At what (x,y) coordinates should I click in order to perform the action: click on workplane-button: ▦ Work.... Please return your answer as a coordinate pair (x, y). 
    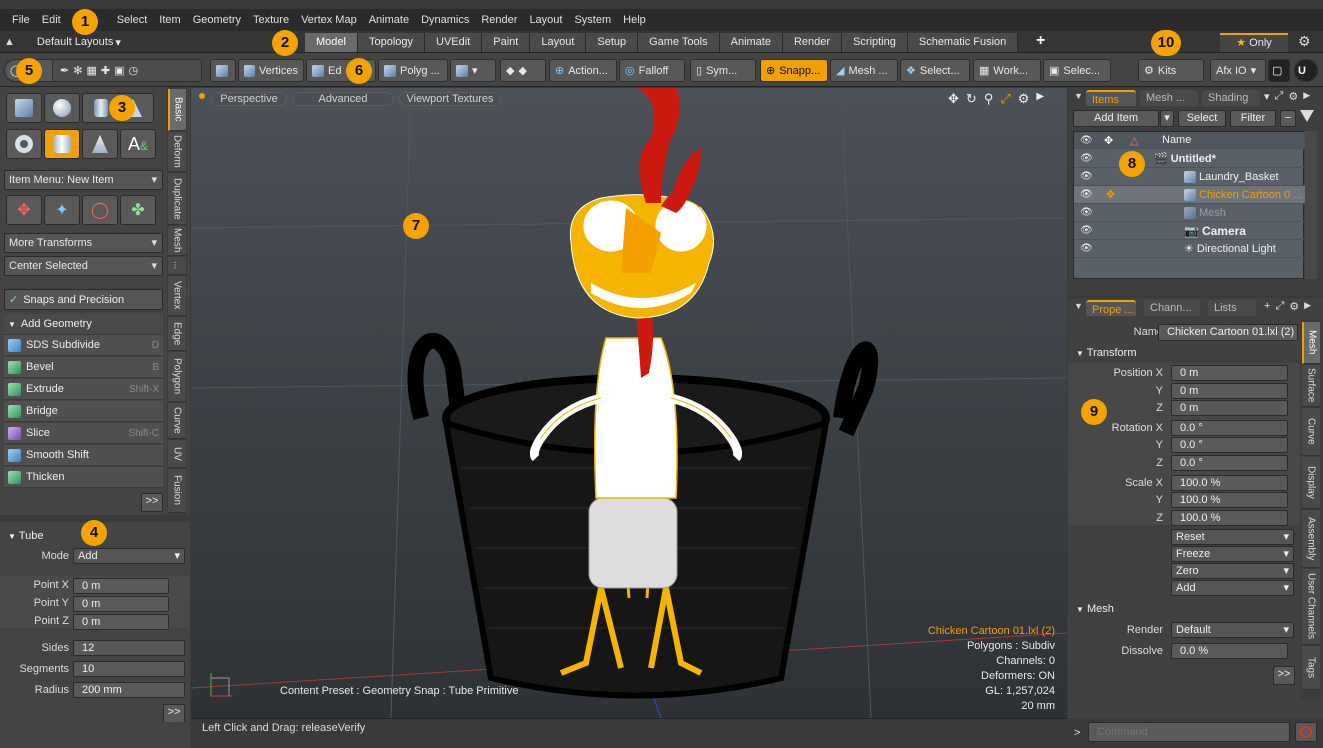
    Looking at the image, I should click on (1007, 70).